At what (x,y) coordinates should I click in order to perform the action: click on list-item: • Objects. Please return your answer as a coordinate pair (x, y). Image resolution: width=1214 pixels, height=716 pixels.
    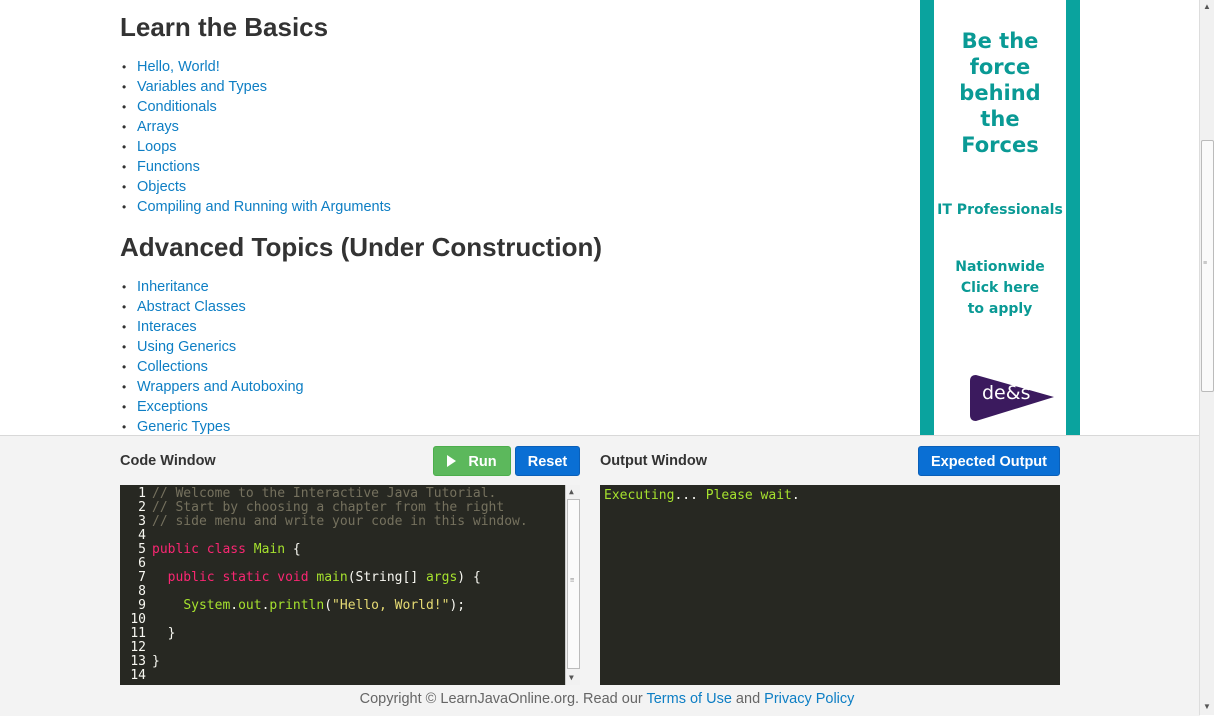
    Looking at the image, I should click on (255, 187).